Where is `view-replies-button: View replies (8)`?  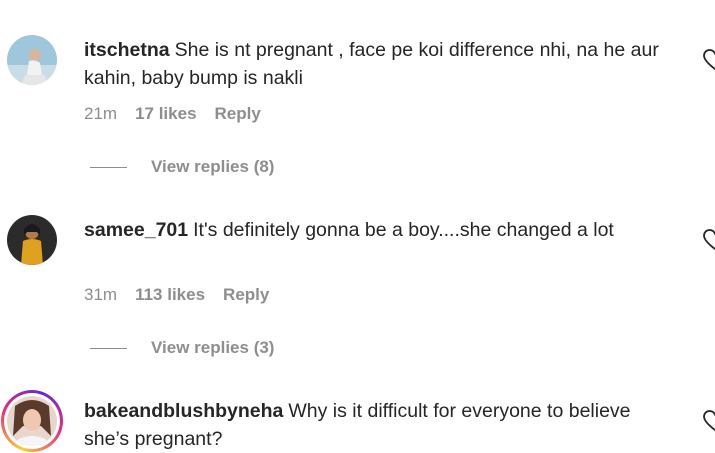 view-replies-button: View replies (8) is located at coordinates (182, 167).